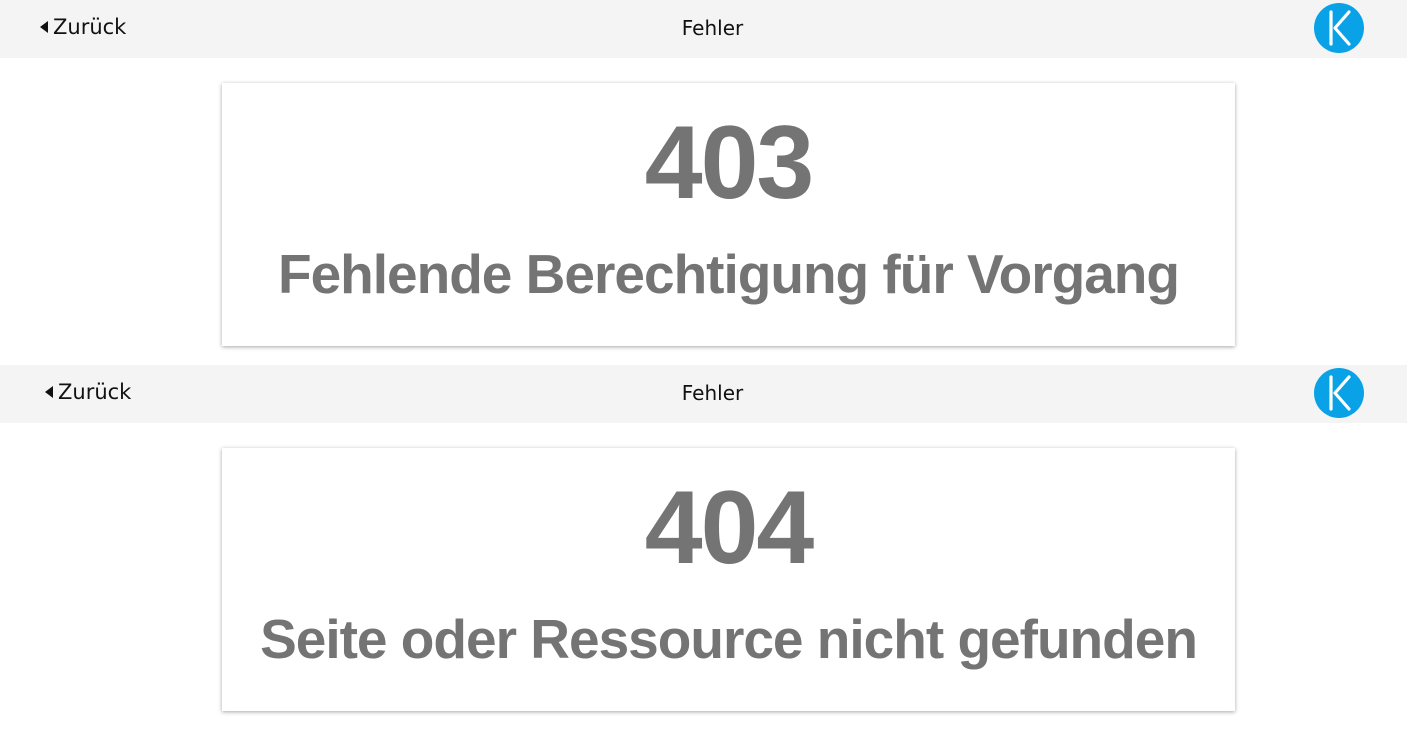 The image size is (1407, 738). Describe the element at coordinates (729, 528) in the screenshot. I see `error-code: 404` at that location.